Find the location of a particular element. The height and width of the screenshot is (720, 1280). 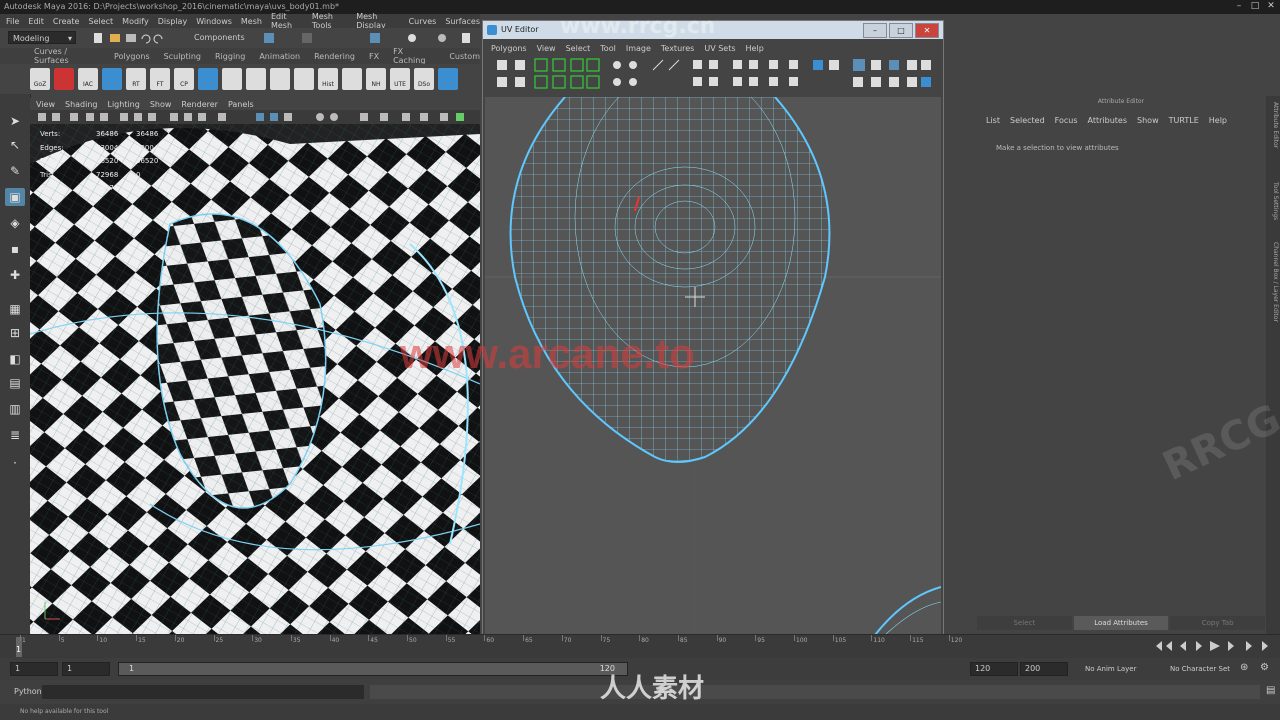

ae-menu-show: Show is located at coordinates (1148, 120).